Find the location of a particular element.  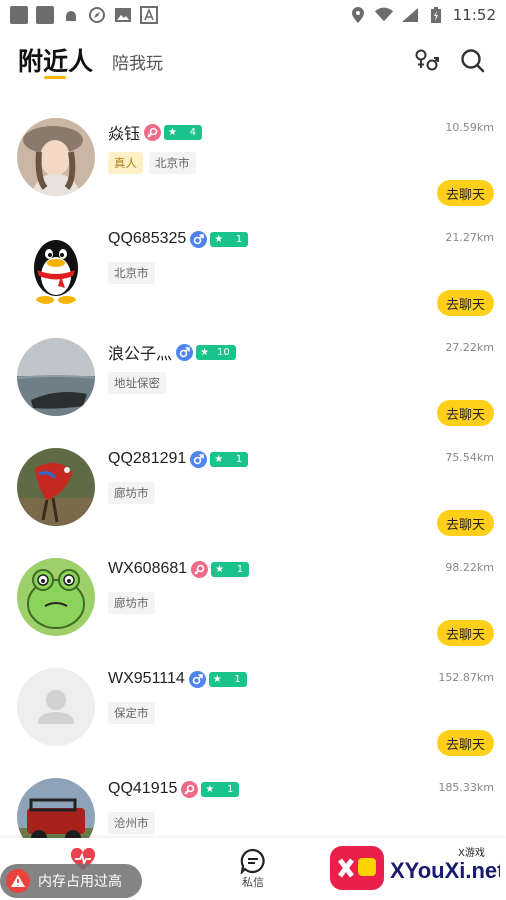

distance-label: 27.22km is located at coordinates (469, 347).